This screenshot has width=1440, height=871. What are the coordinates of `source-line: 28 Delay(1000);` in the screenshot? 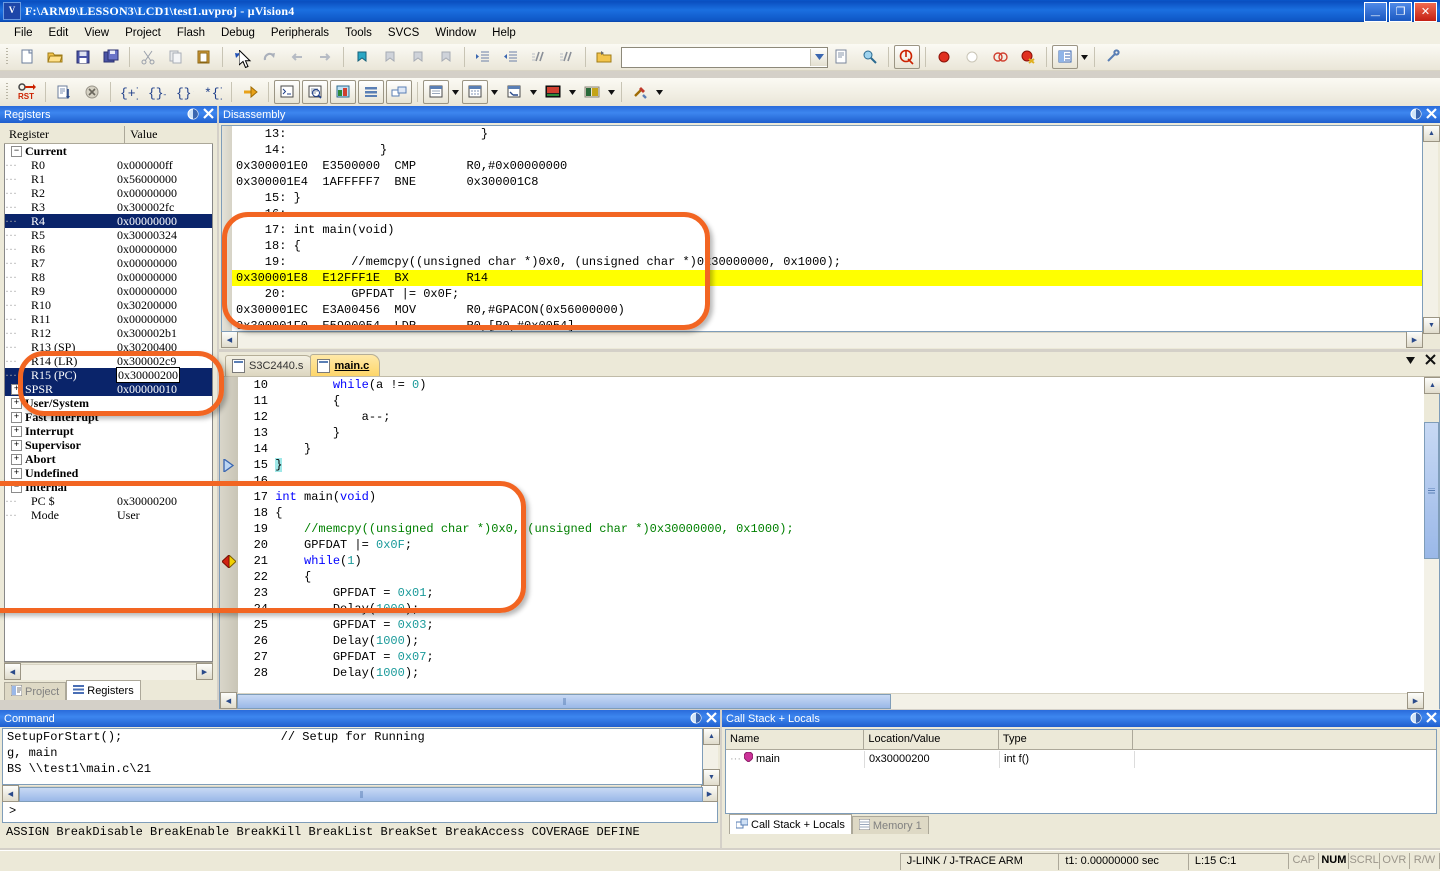 It's located at (829, 673).